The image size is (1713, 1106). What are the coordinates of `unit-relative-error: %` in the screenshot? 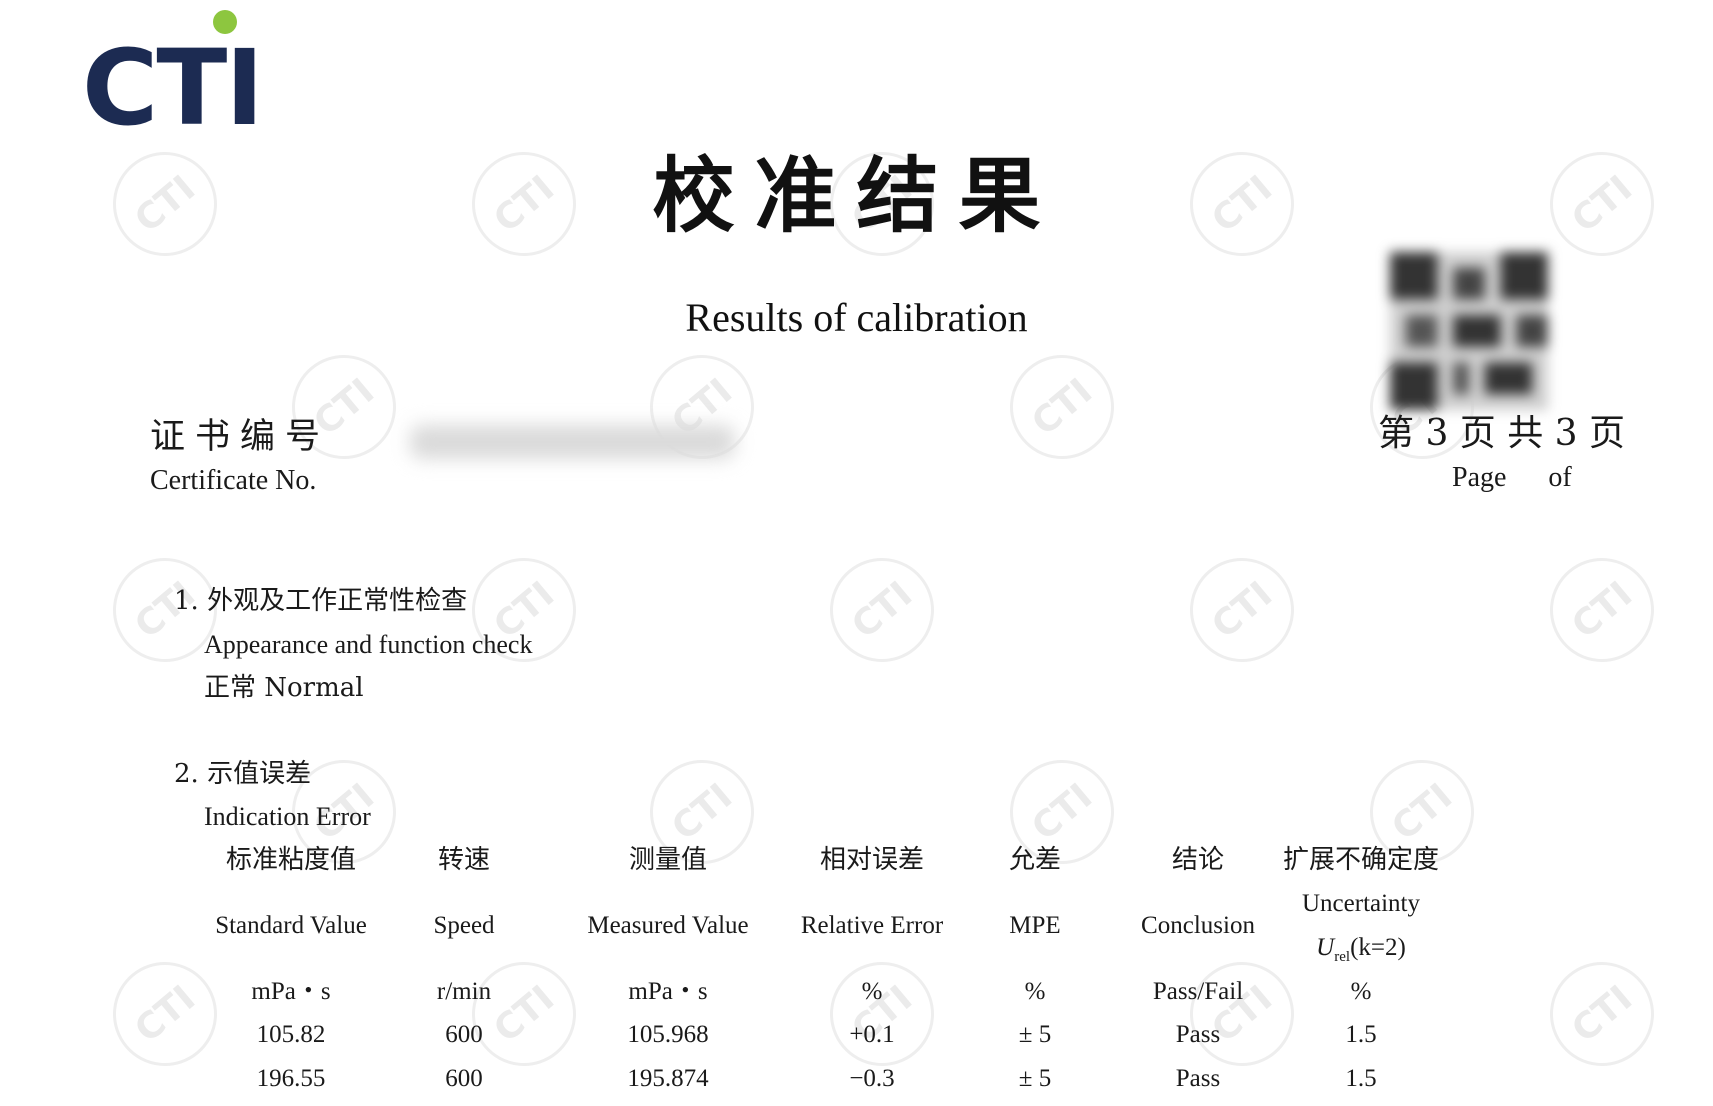 It's located at (872, 991).